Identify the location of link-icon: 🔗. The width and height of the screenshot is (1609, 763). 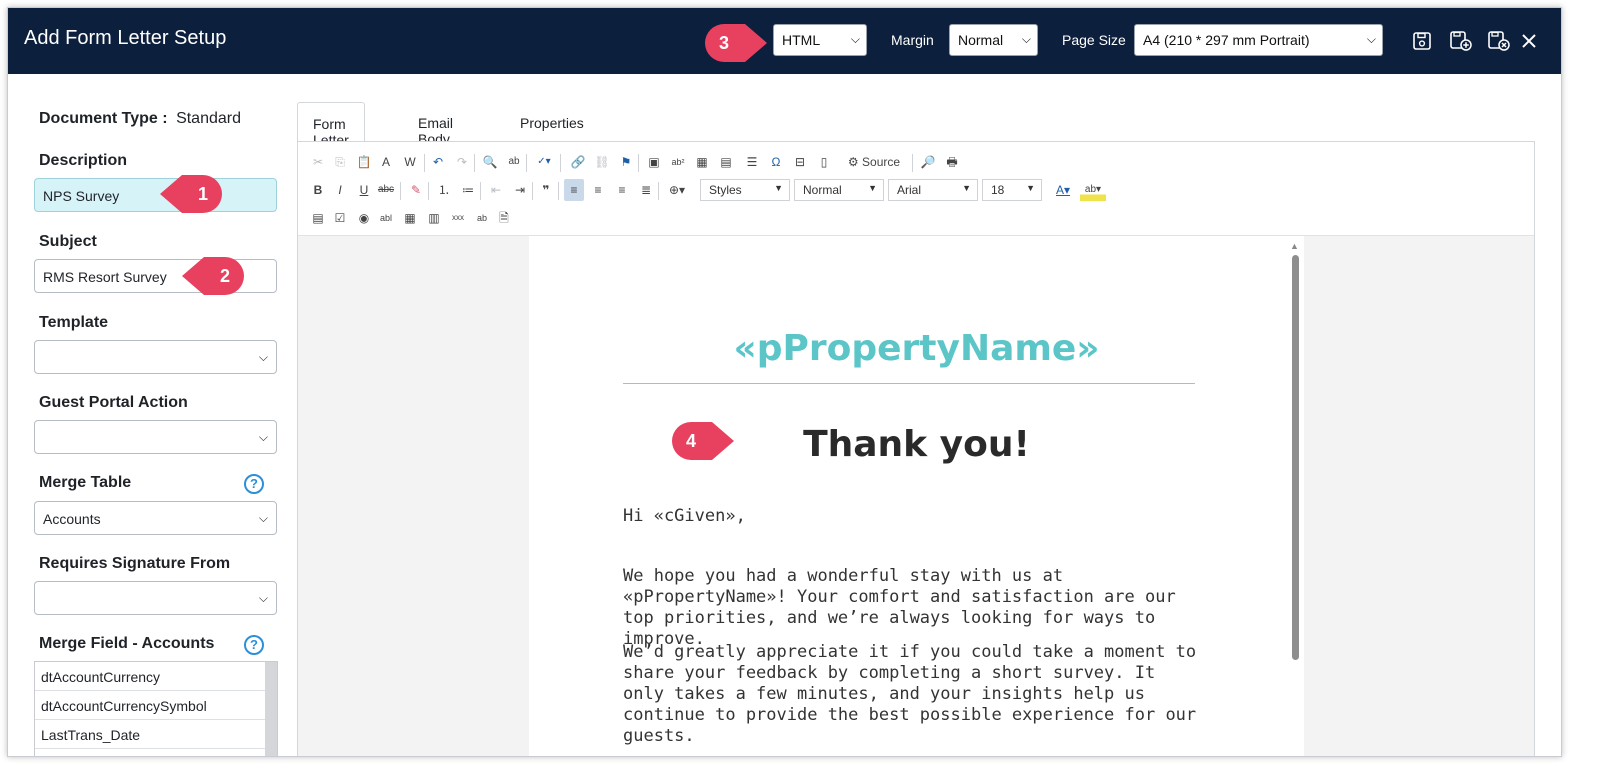
(578, 162).